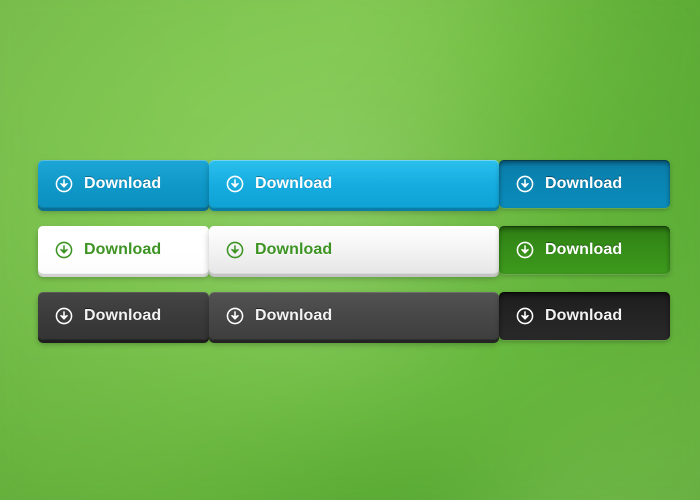 The image size is (700, 500). I want to click on download-button-blue-normal: Download, so click(123, 184).